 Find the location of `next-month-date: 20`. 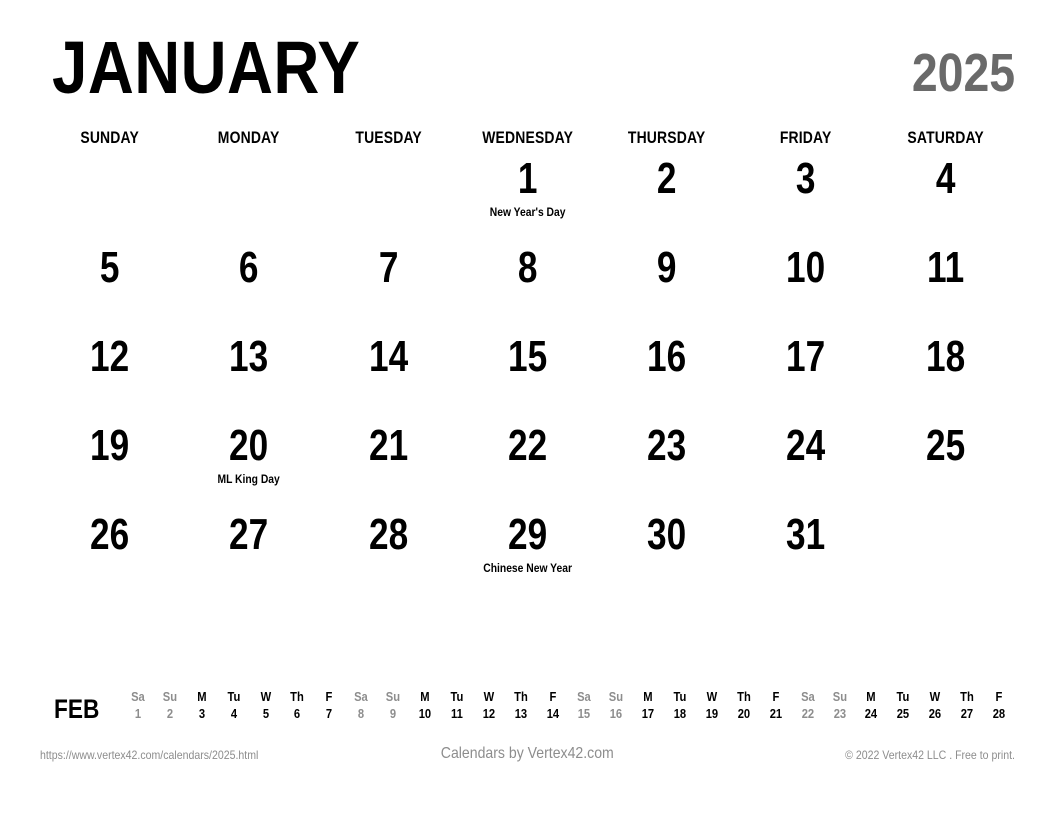

next-month-date: 20 is located at coordinates (744, 713).